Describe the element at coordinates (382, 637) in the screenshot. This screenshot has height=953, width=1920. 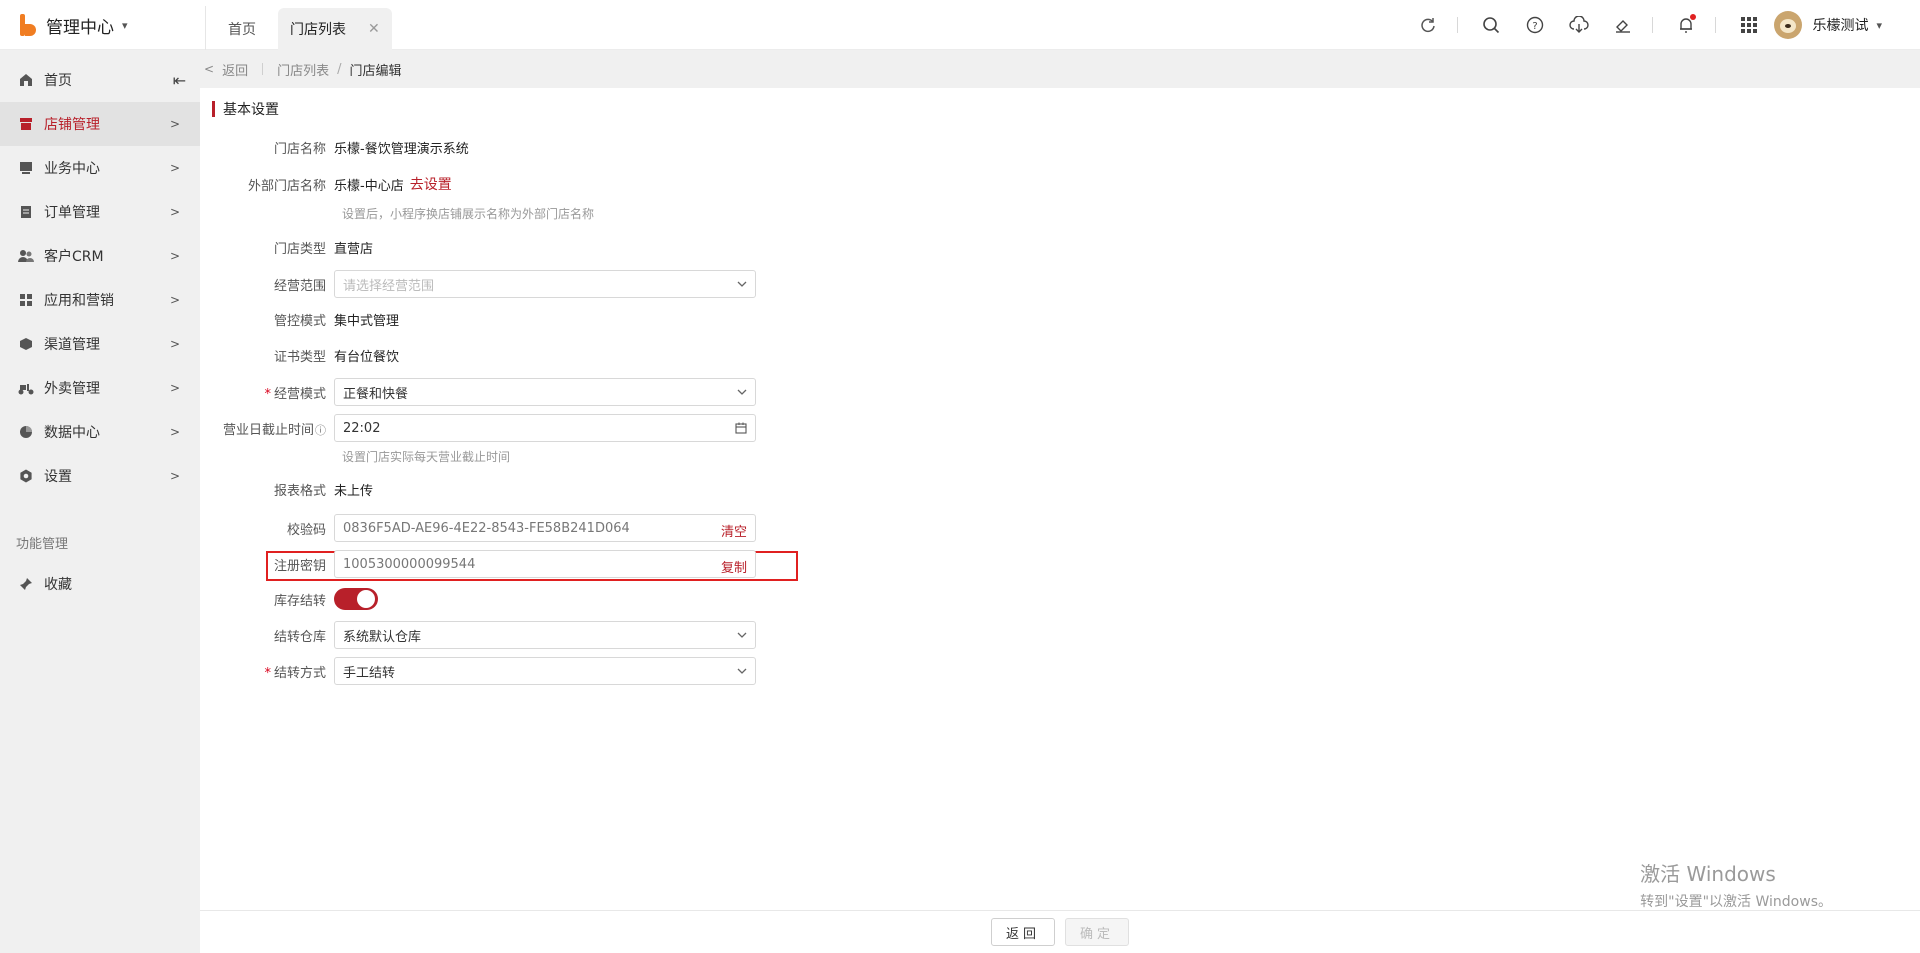
I see `select-value: 系统默认仓库` at that location.